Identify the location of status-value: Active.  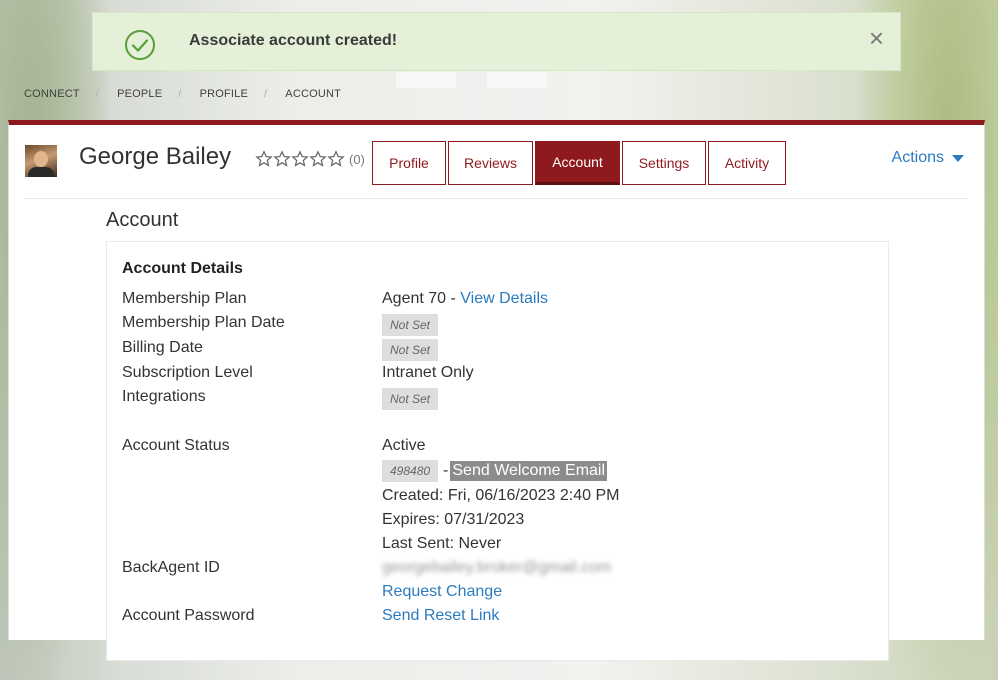
(404, 445).